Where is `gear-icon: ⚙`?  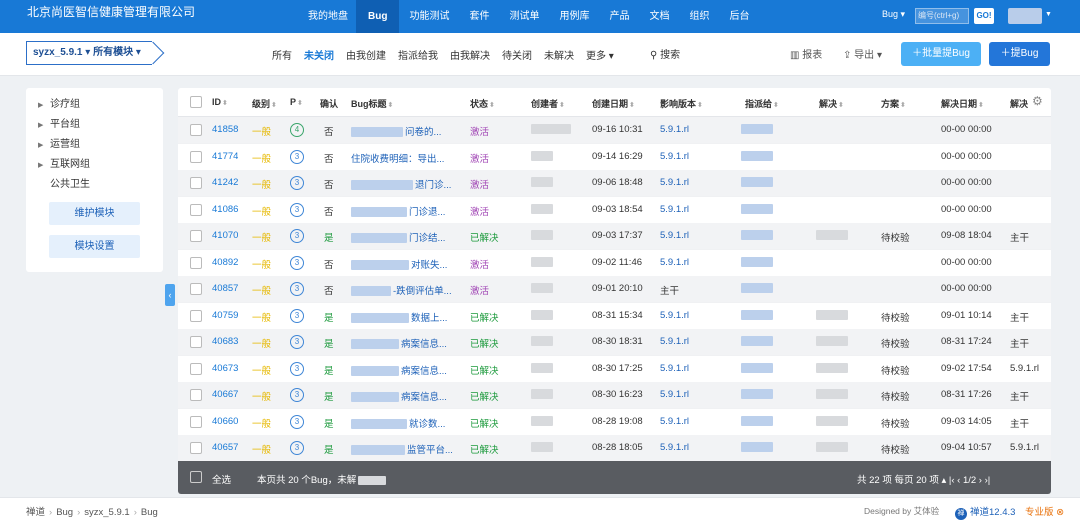
gear-icon: ⚙ is located at coordinates (1037, 101).